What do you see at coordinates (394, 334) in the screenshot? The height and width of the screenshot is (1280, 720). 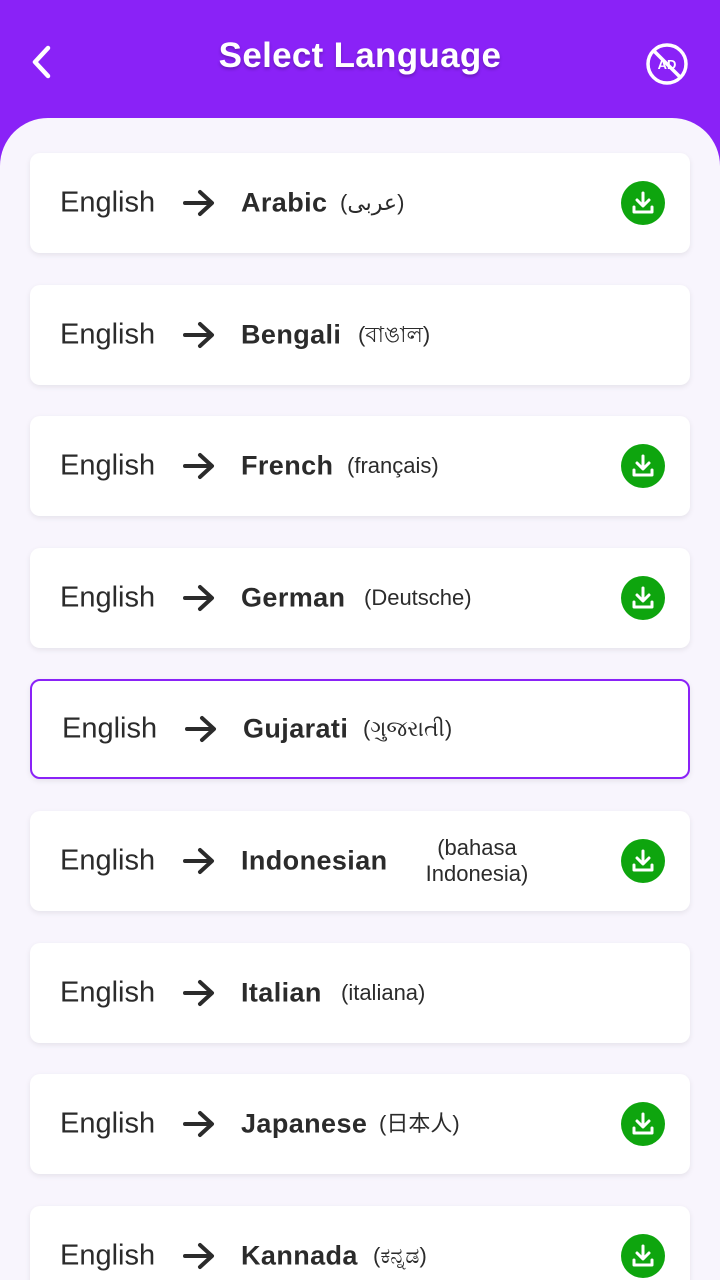 I see `native-language-name: (বাঙাল)` at bounding box center [394, 334].